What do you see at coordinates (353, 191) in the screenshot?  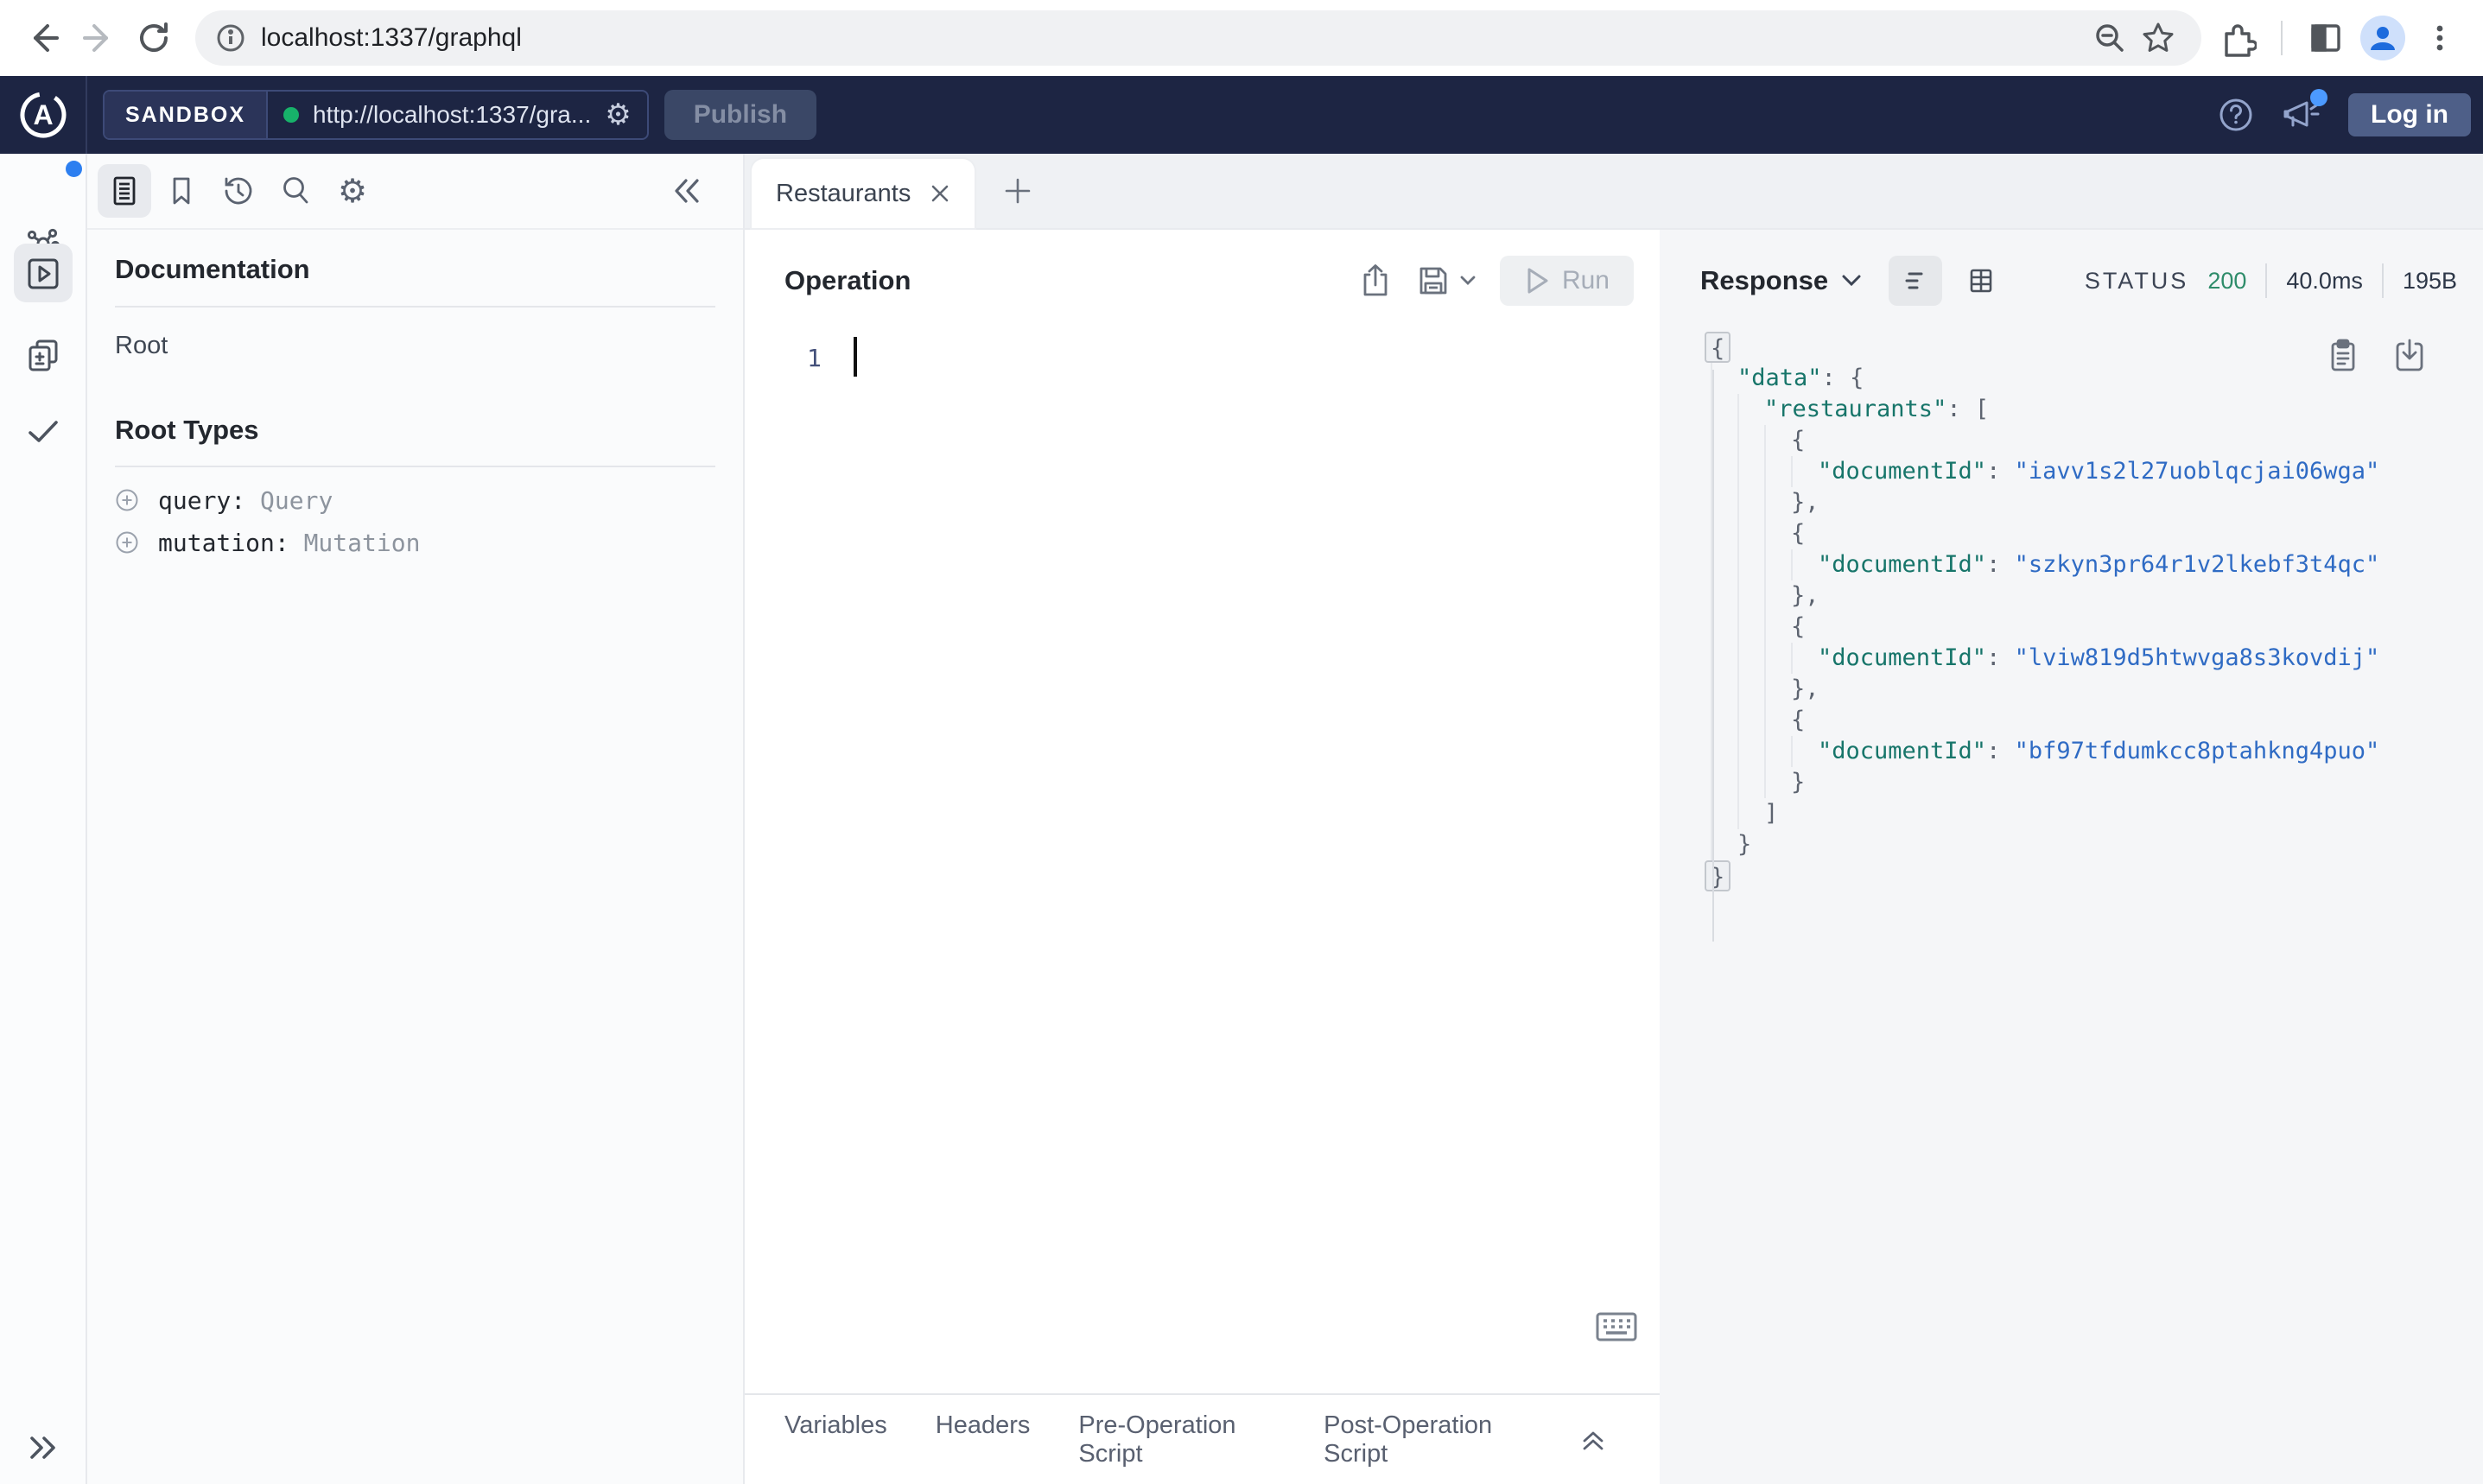 I see `settings-gear-icon: ⚙` at bounding box center [353, 191].